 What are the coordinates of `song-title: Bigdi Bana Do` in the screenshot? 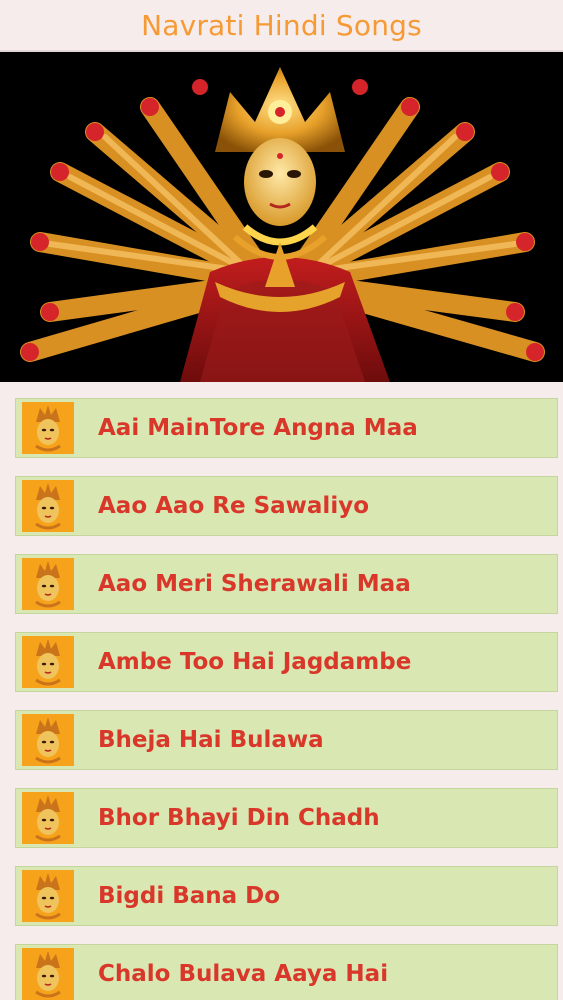 It's located at (189, 896).